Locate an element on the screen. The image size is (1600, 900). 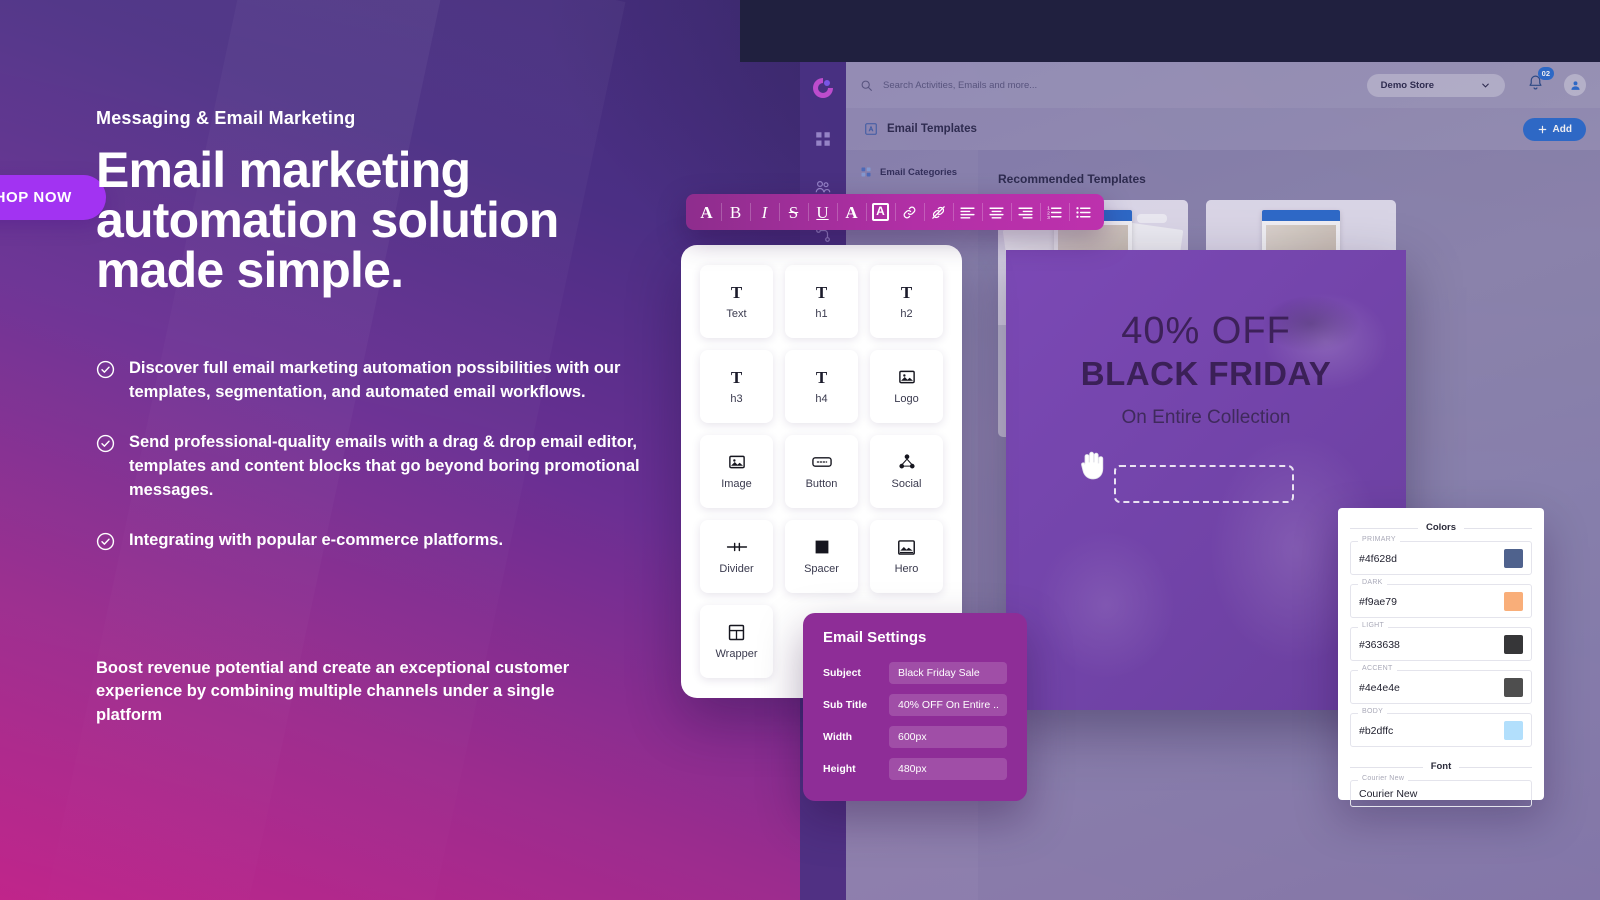
svg-text: 3 is located at coordinates (1048, 217).